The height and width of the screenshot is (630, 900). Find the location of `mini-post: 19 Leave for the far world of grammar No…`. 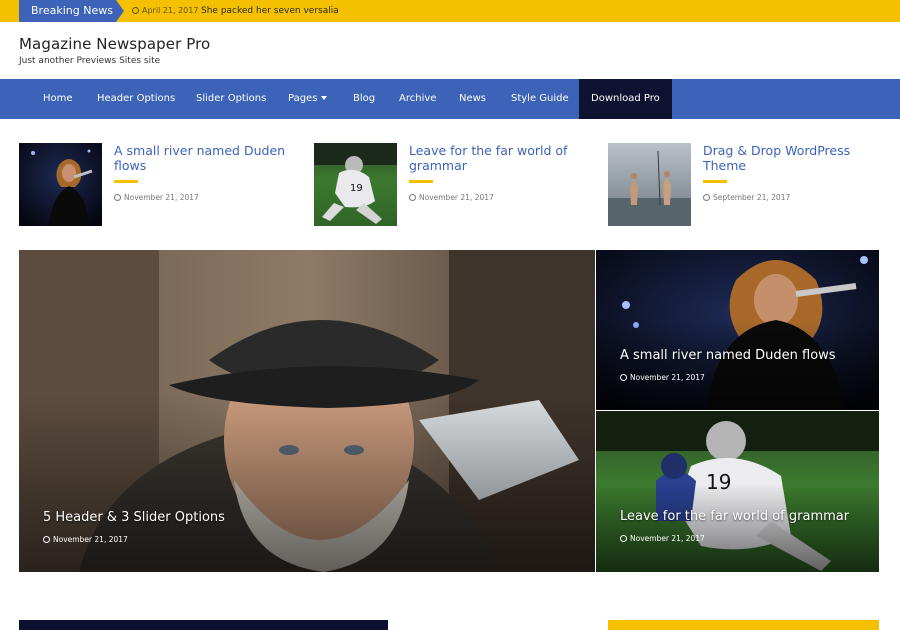

mini-post: 19 Leave for the far world of grammar No… is located at coordinates (449, 184).